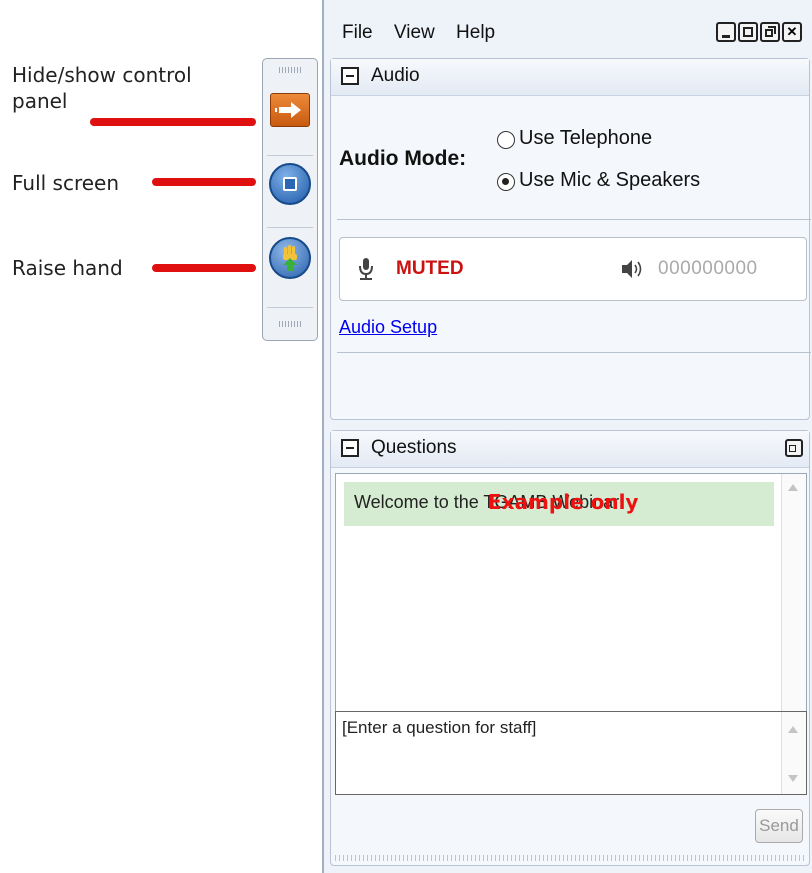 This screenshot has width=812, height=873. Describe the element at coordinates (506, 182) in the screenshot. I see `radio-use-mic-speakers` at that location.